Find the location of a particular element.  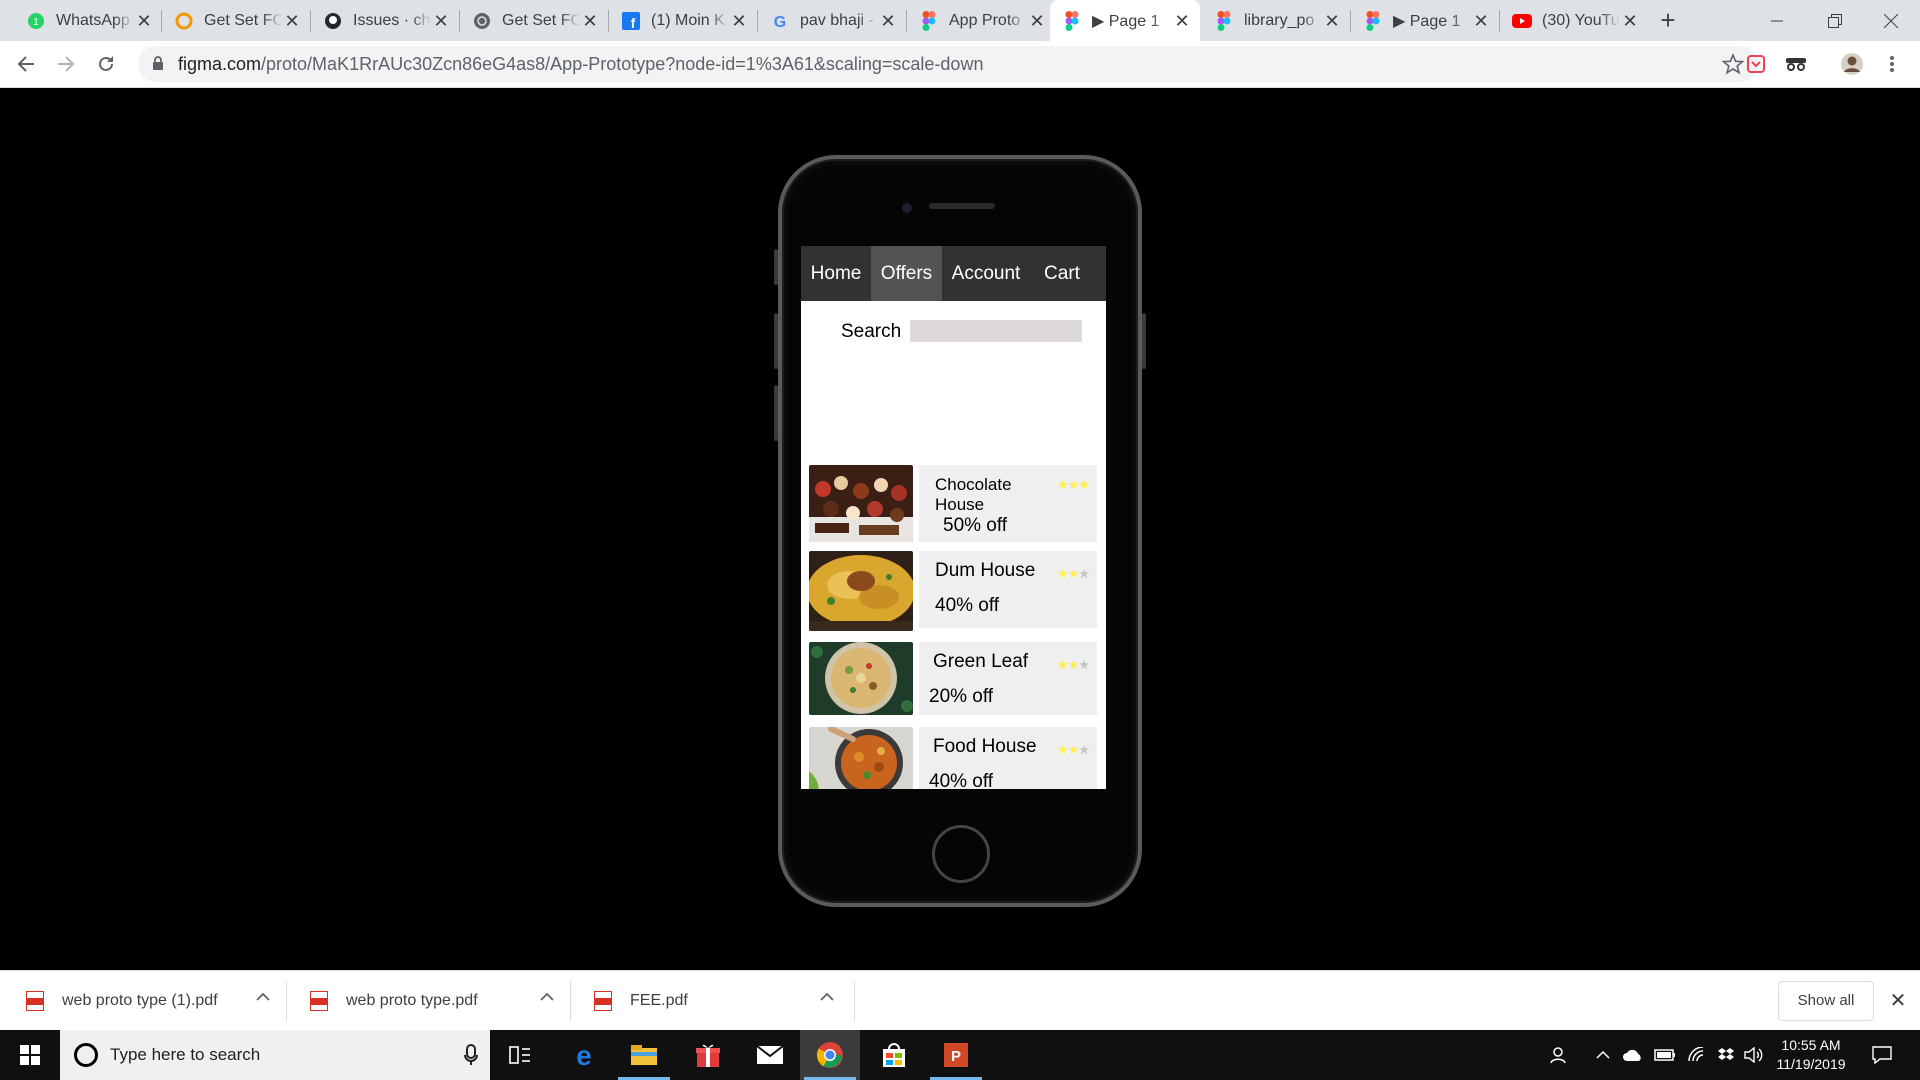

windows-logo-icon is located at coordinates (30, 1055).